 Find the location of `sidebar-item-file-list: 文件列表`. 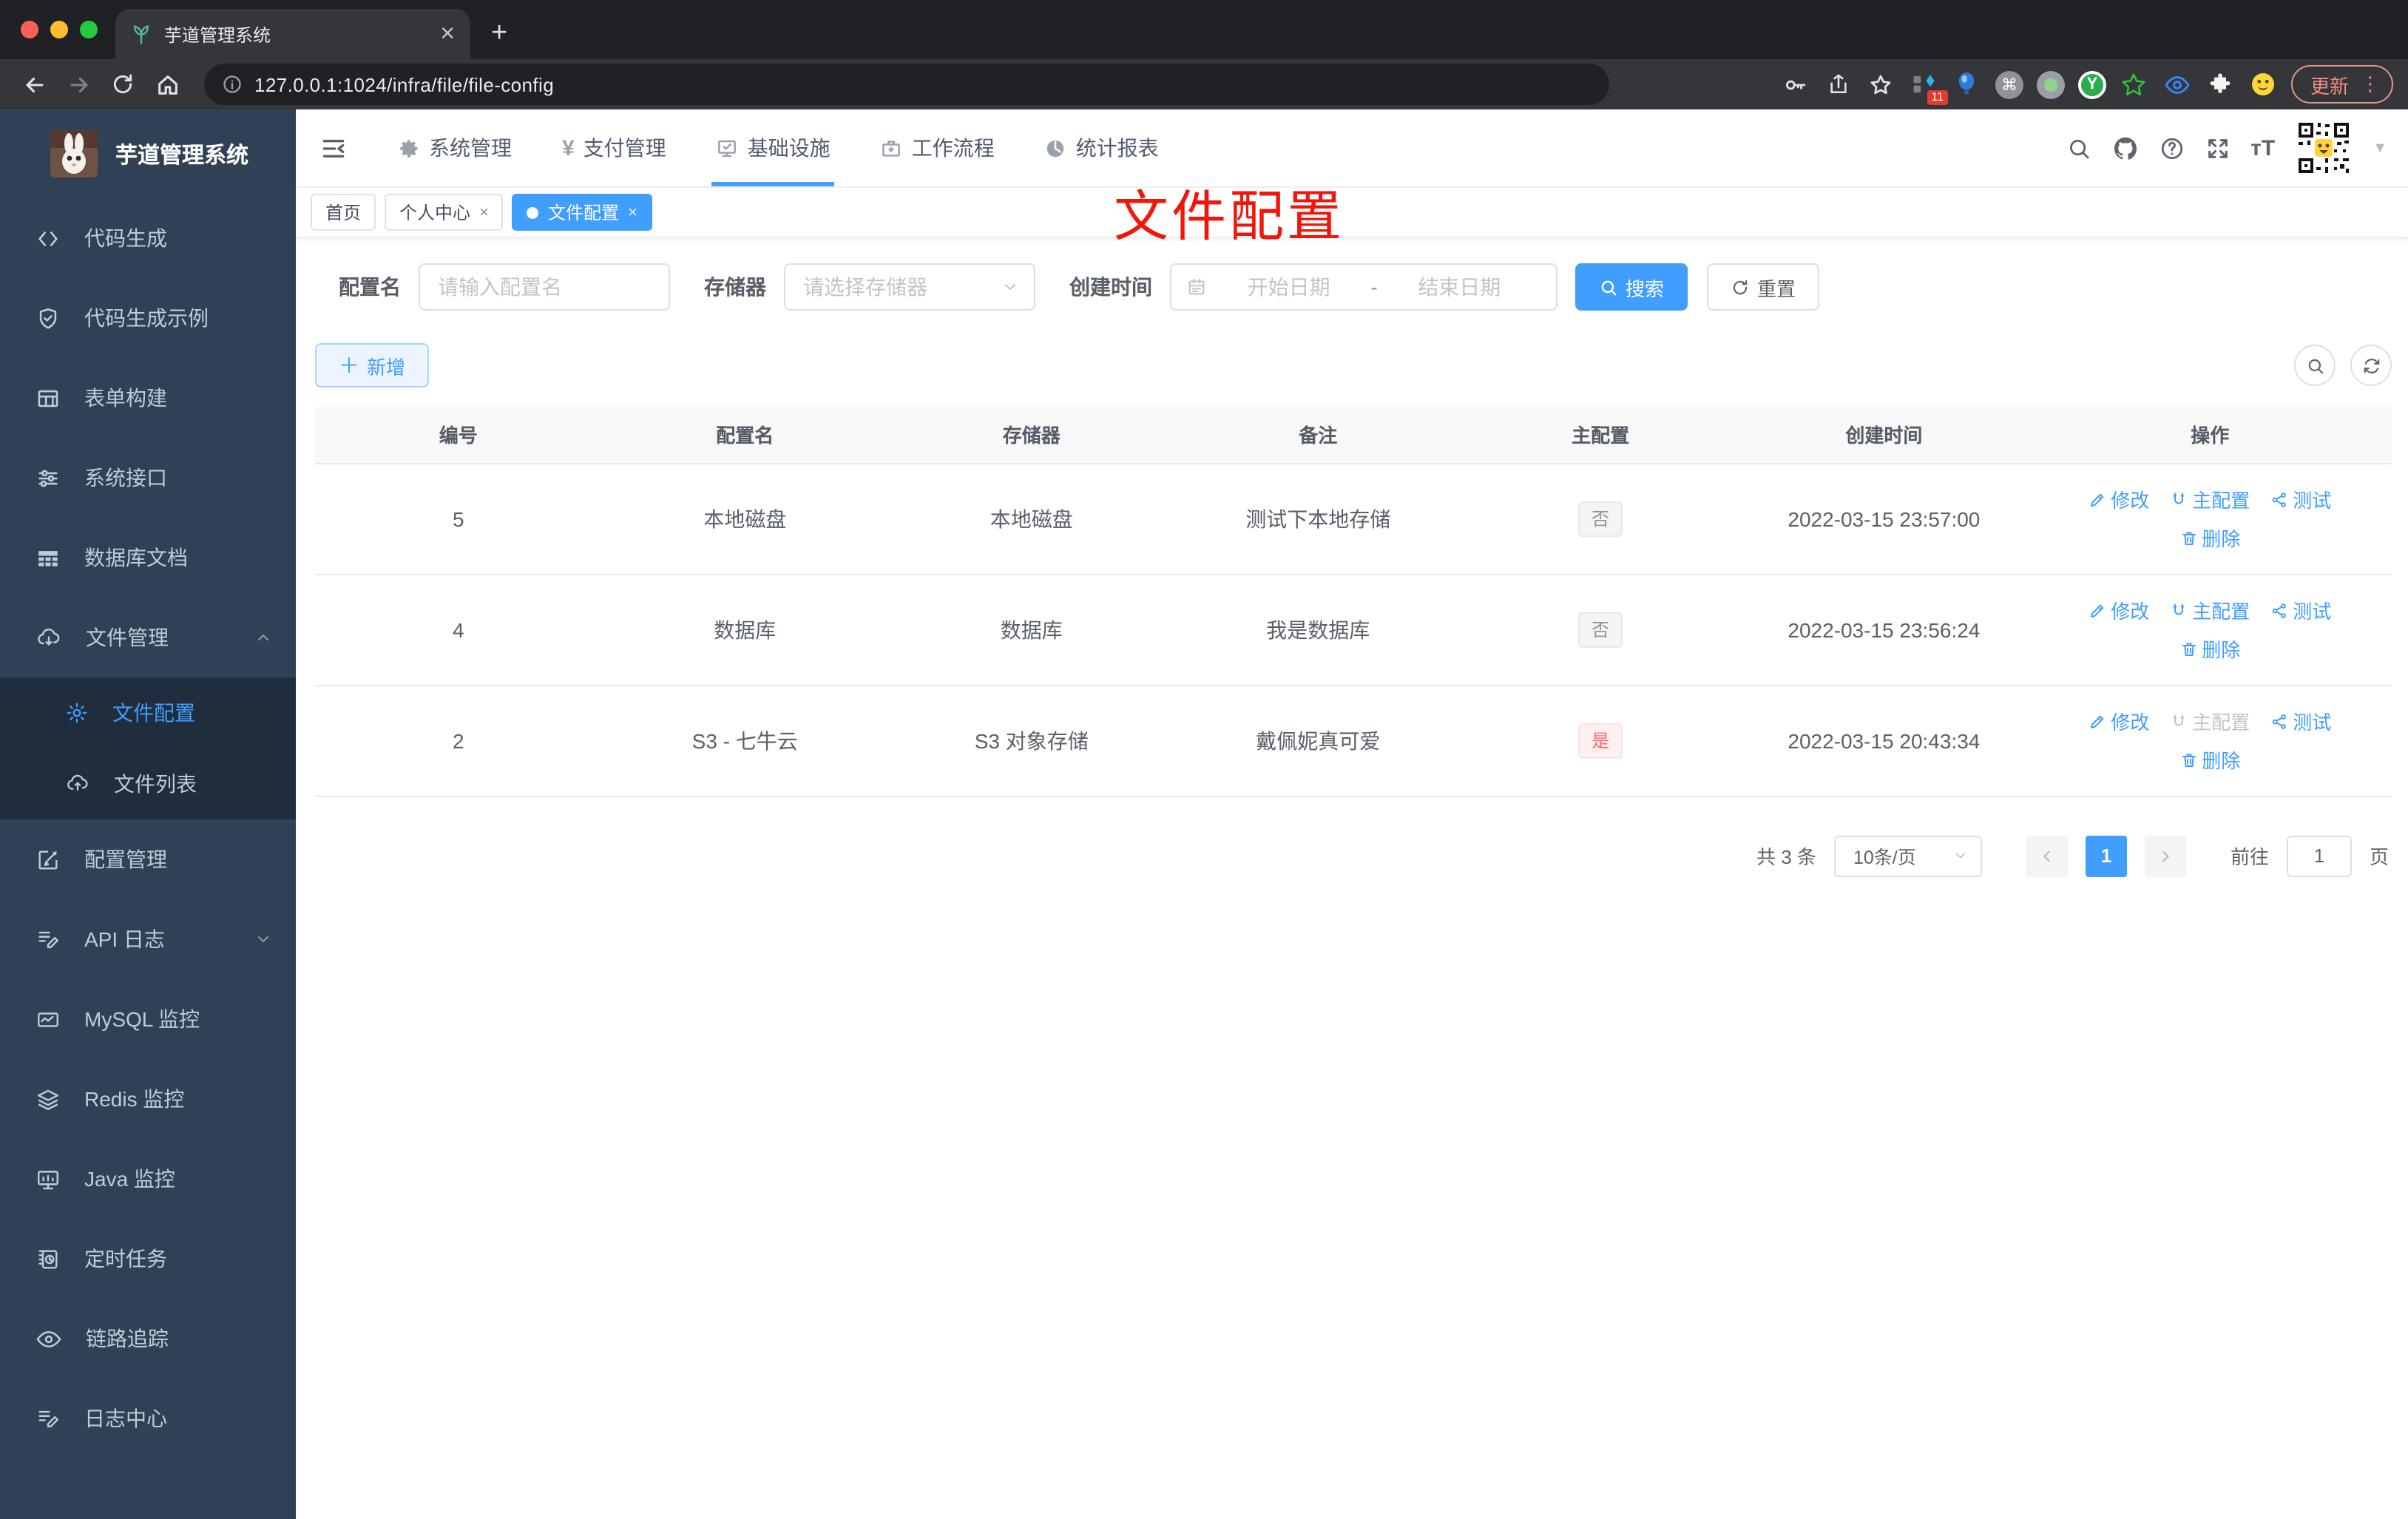

sidebar-item-file-list: 文件列表 is located at coordinates (148, 783).